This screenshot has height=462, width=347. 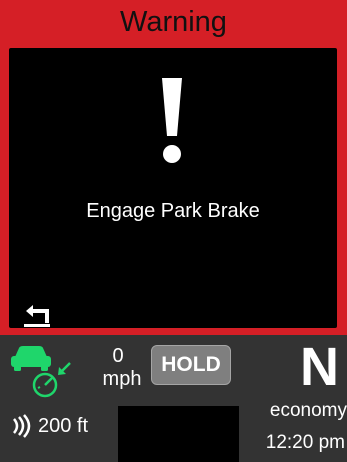 What do you see at coordinates (63, 426) in the screenshot?
I see `distance-value: 200 ft` at bounding box center [63, 426].